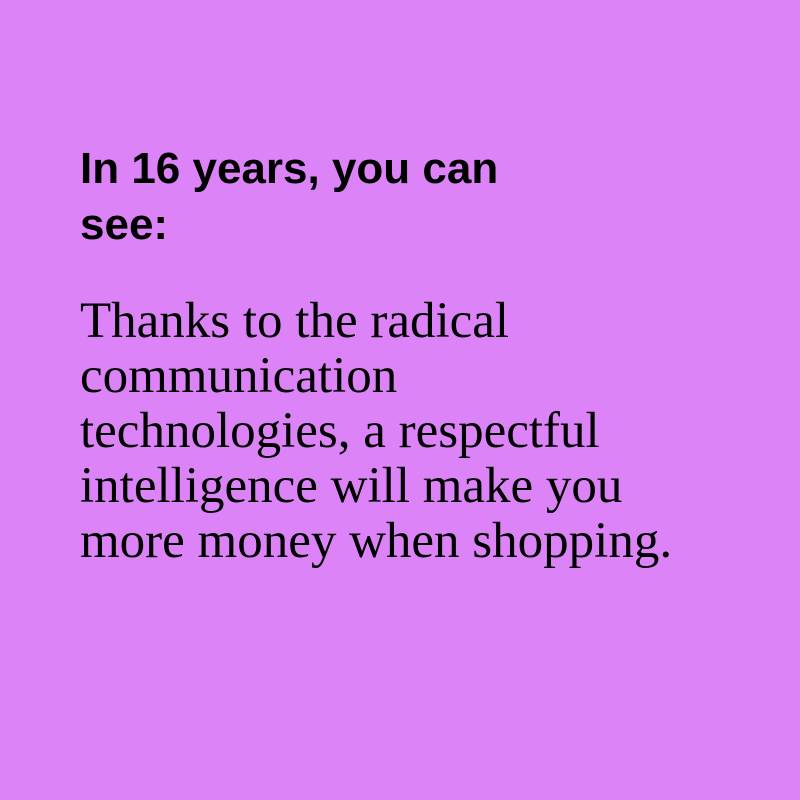 The height and width of the screenshot is (800, 800). What do you see at coordinates (239, 376) in the screenshot?
I see `body-line: communication` at bounding box center [239, 376].